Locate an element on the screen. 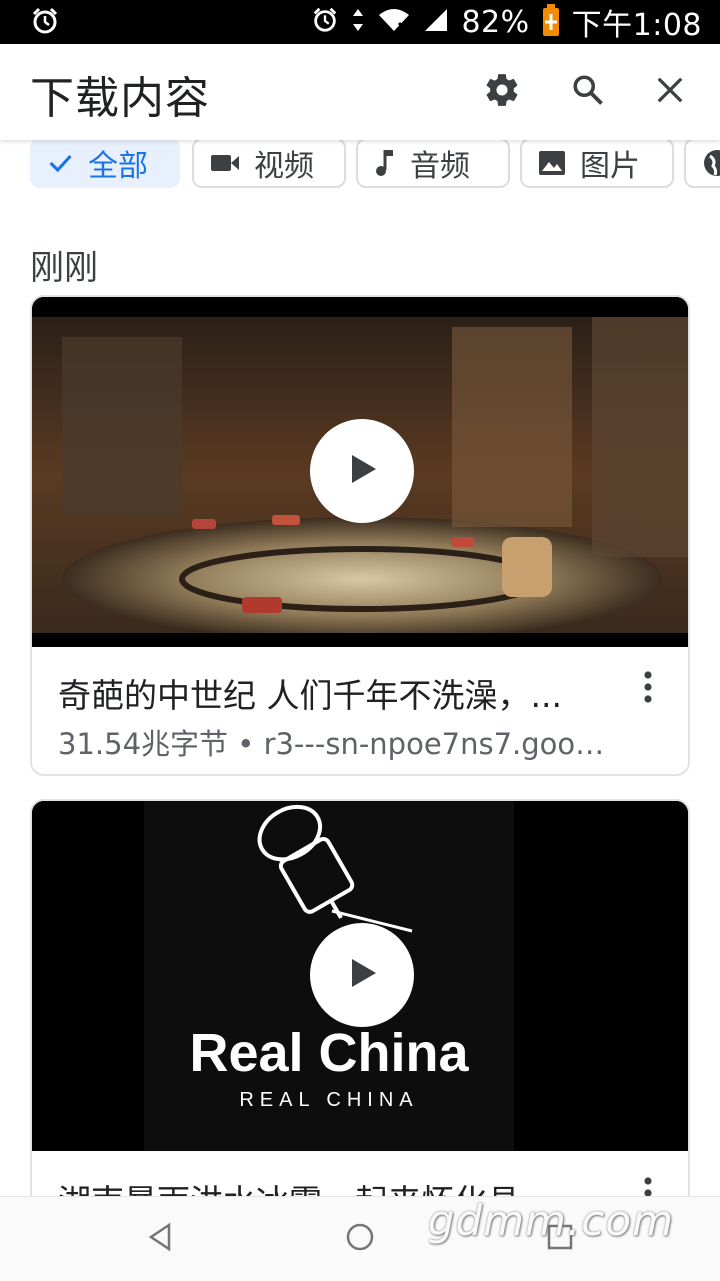  status-bar: 82% 下午1:08 is located at coordinates (360, 22).